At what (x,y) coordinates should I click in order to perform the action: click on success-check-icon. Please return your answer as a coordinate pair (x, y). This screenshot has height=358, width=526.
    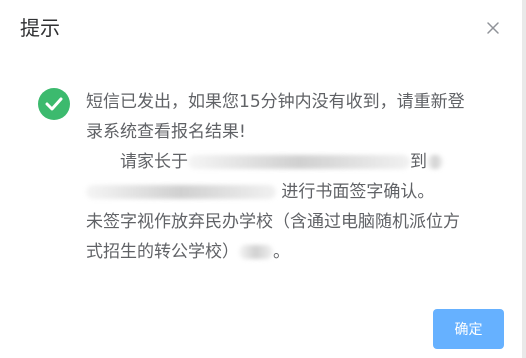
    Looking at the image, I should click on (54, 104).